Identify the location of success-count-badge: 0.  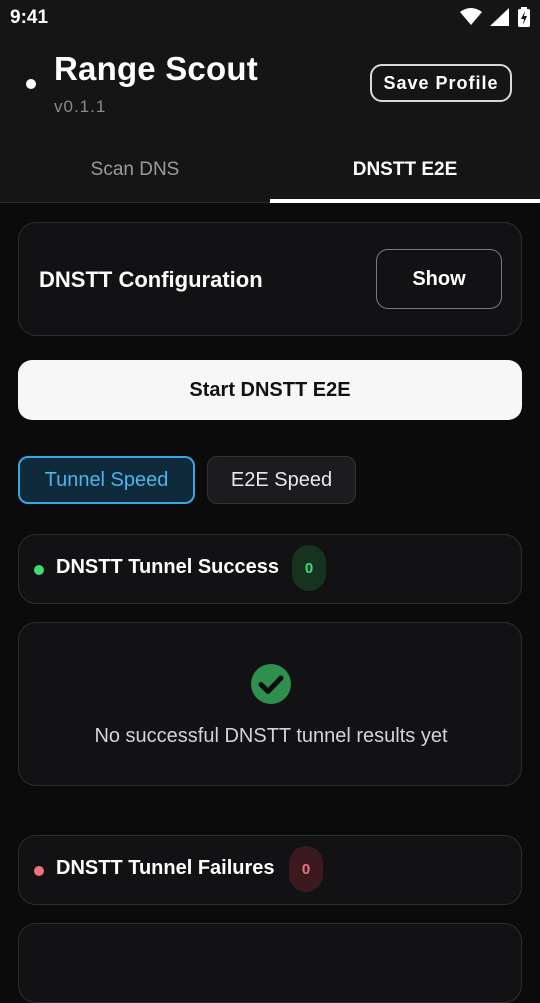
(309, 568).